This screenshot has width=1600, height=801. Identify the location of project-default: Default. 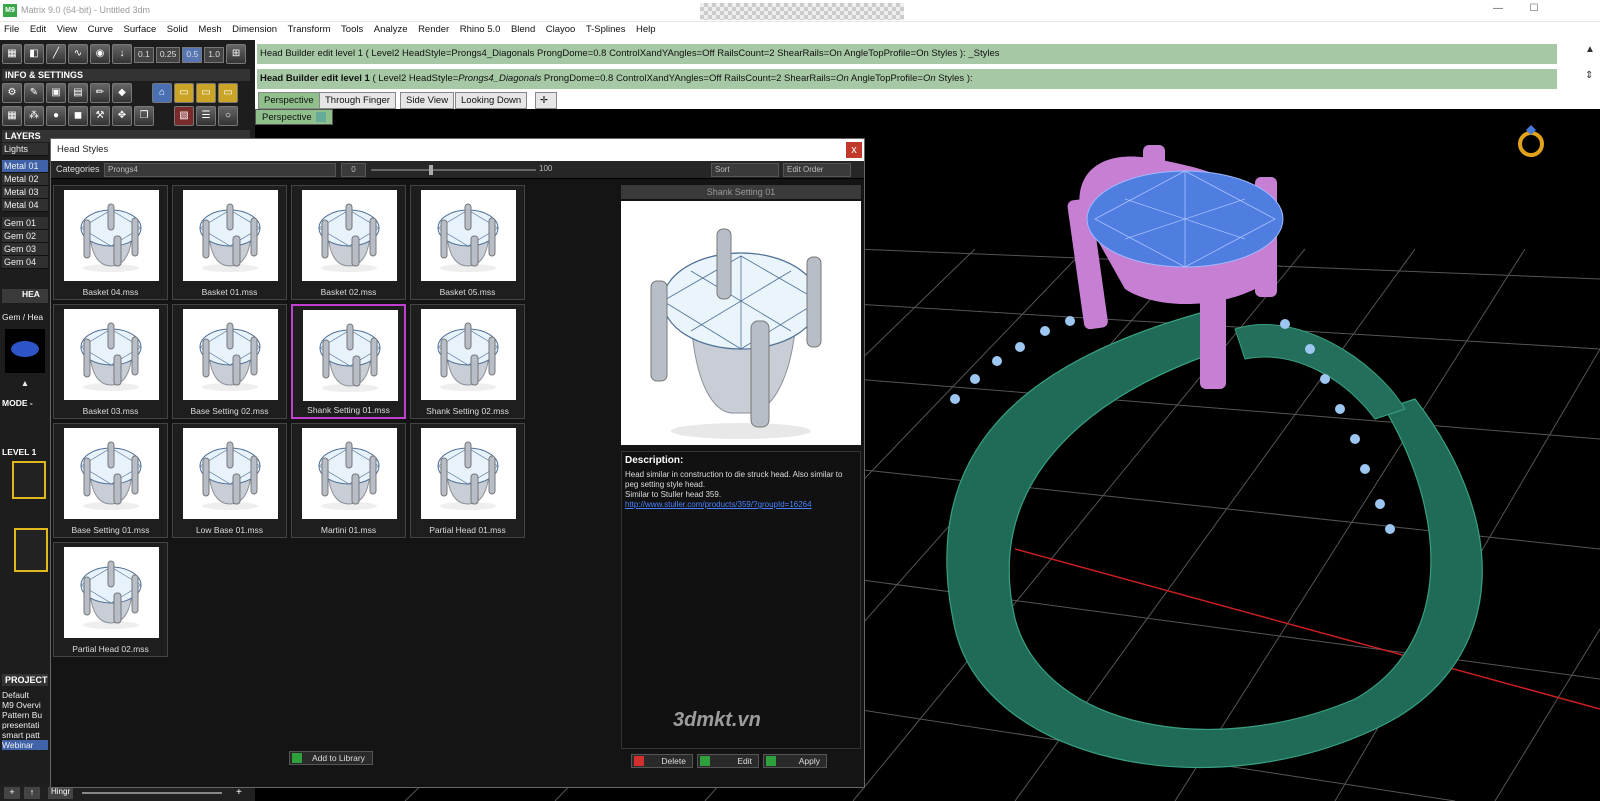
(25, 695).